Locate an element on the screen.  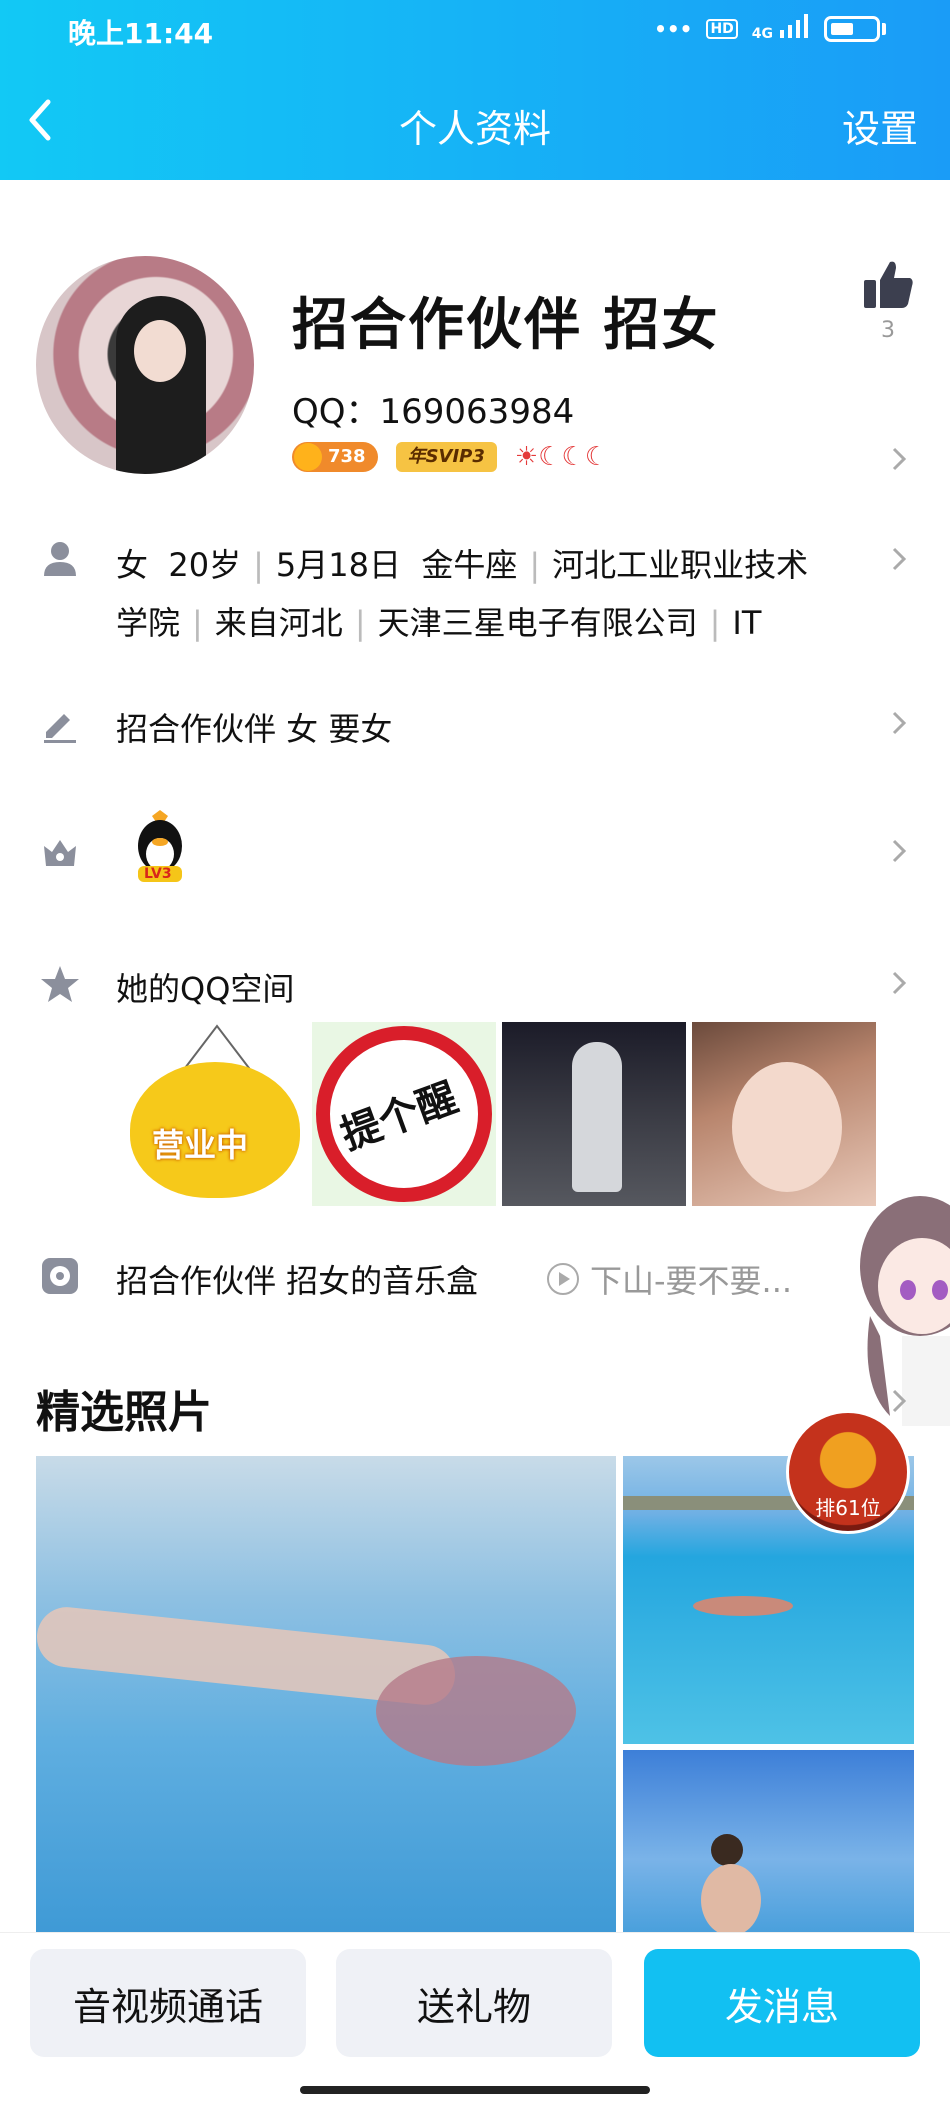
settings-button: 设置 is located at coordinates (880, 125).